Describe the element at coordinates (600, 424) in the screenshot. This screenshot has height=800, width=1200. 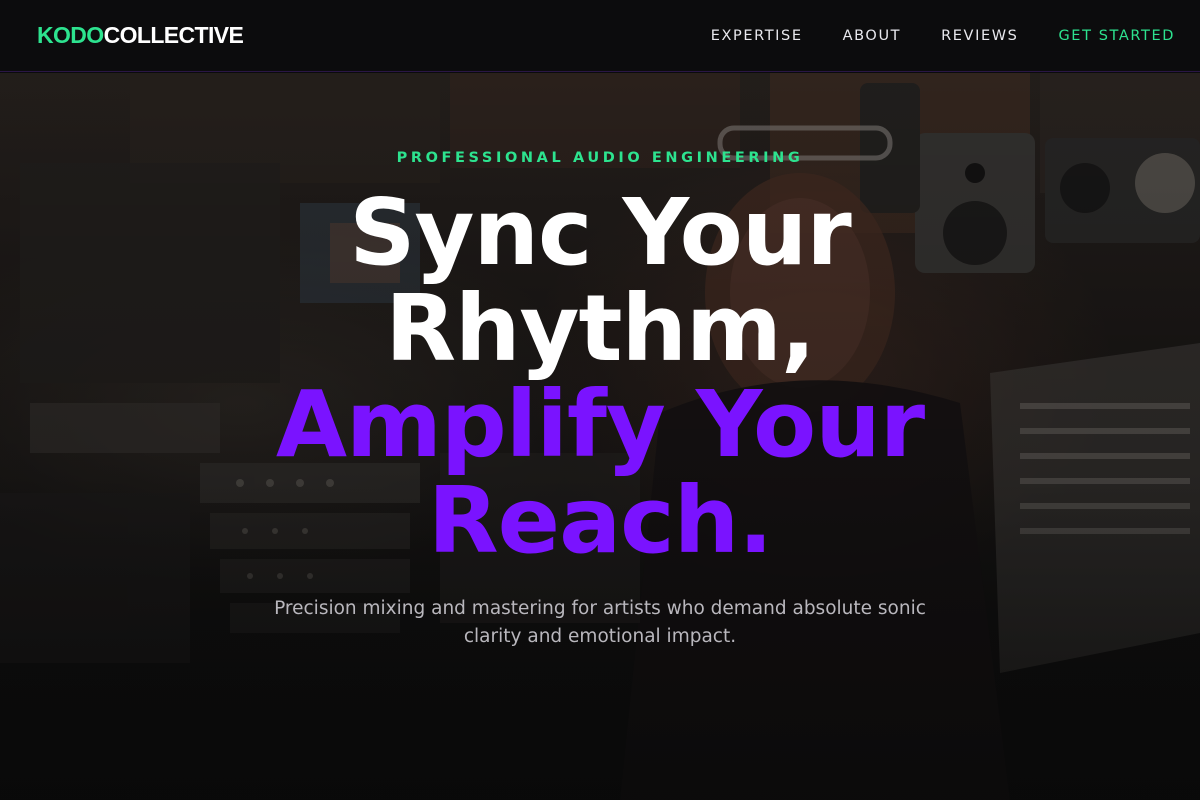
I see `headline-line-3: Amplify Your` at that location.